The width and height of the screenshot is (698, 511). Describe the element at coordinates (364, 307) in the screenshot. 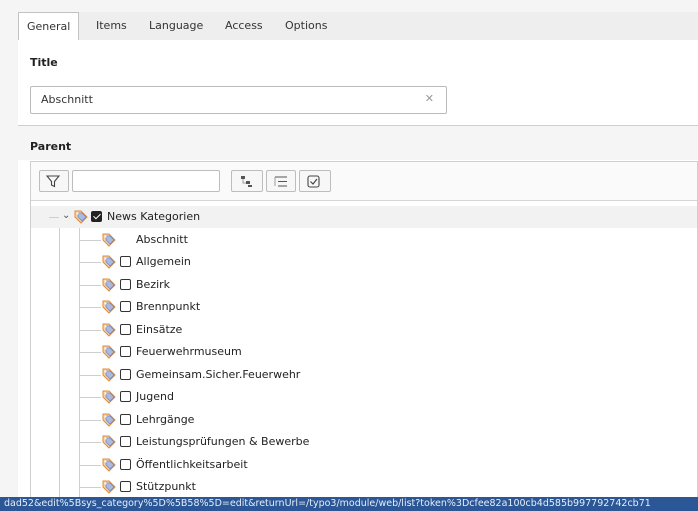

I see `tree-row: Brennpunkt` at that location.